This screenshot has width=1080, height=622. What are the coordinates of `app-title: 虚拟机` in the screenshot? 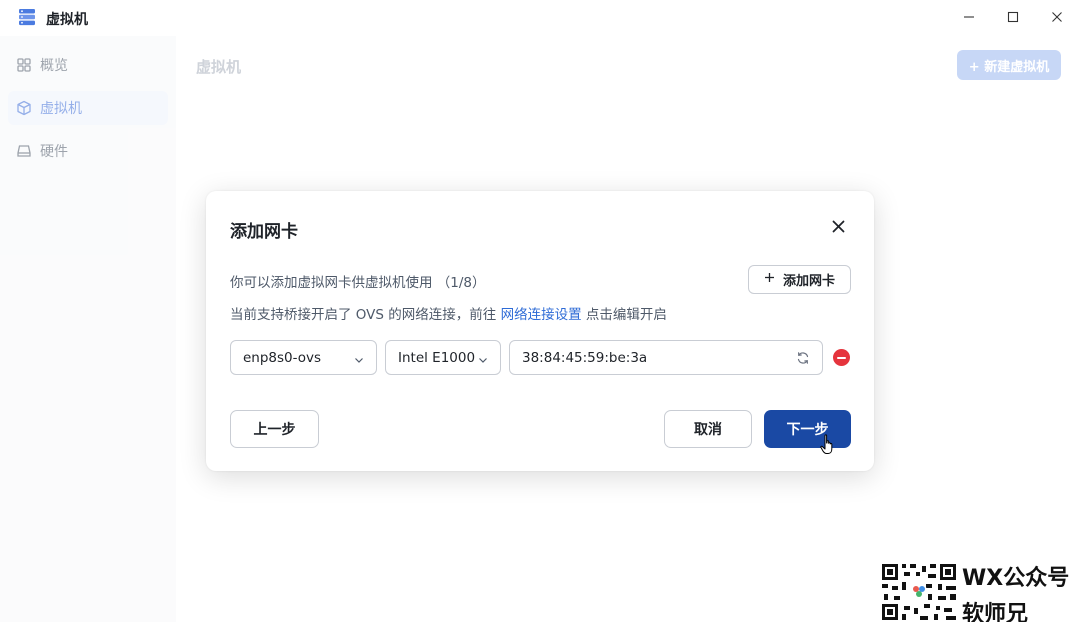 It's located at (67, 20).